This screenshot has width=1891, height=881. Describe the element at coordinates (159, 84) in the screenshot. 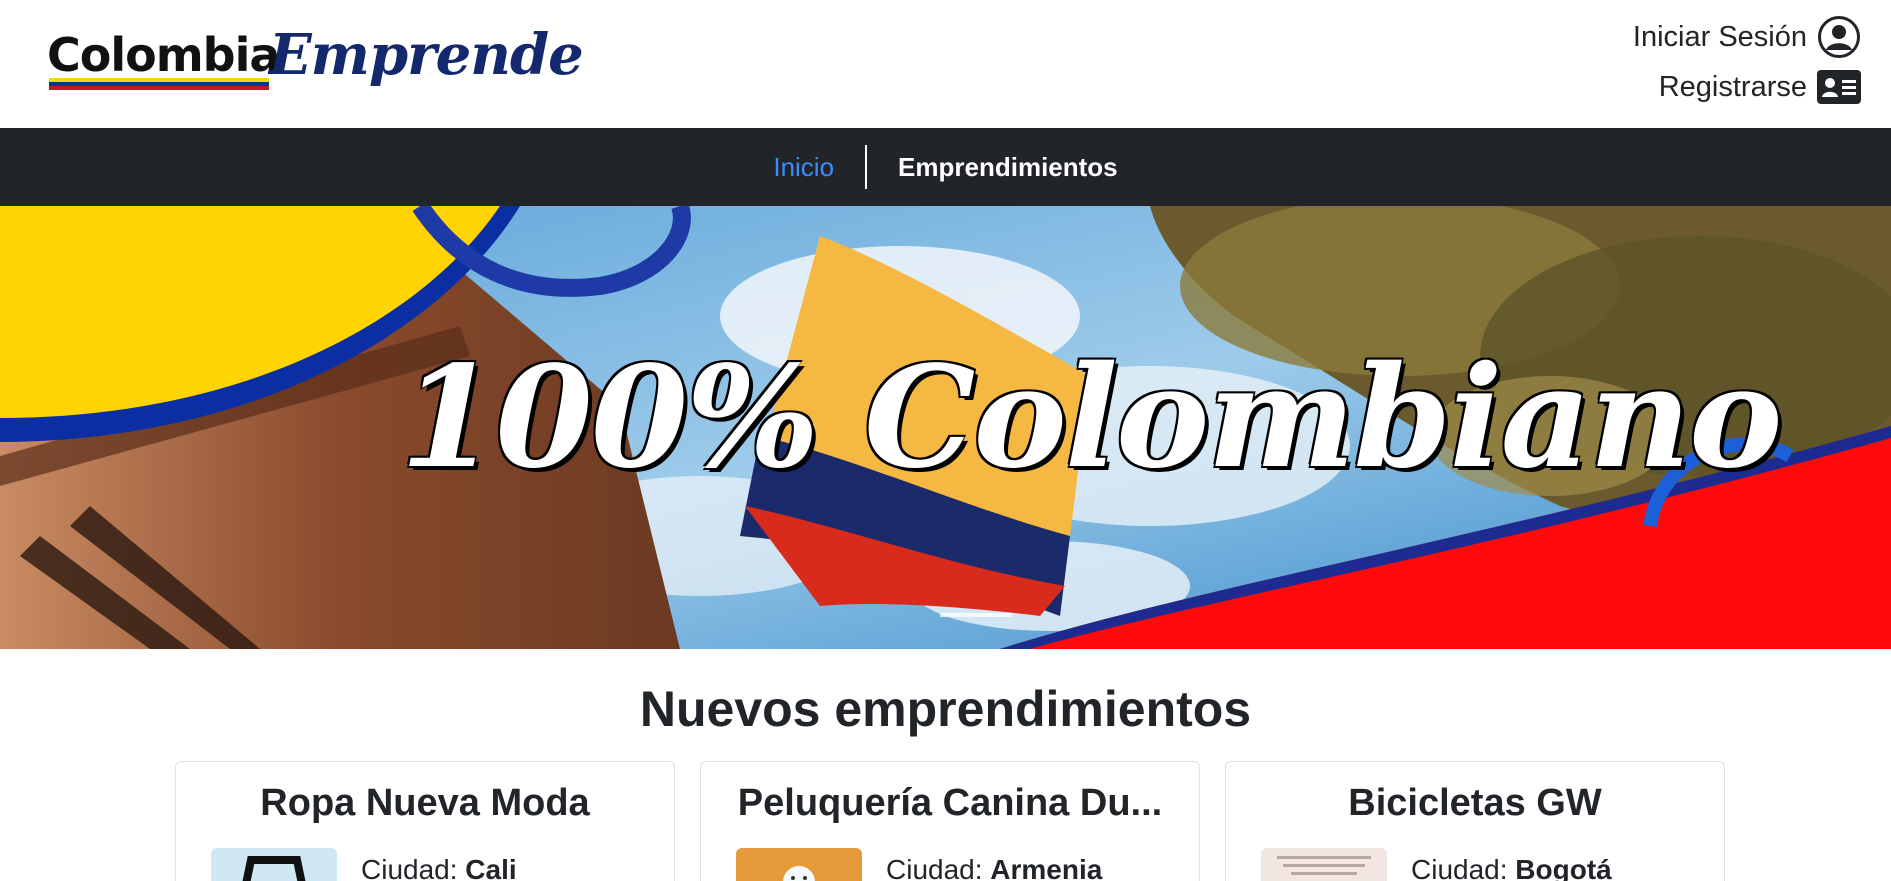

I see `logo-flag-stripes` at that location.